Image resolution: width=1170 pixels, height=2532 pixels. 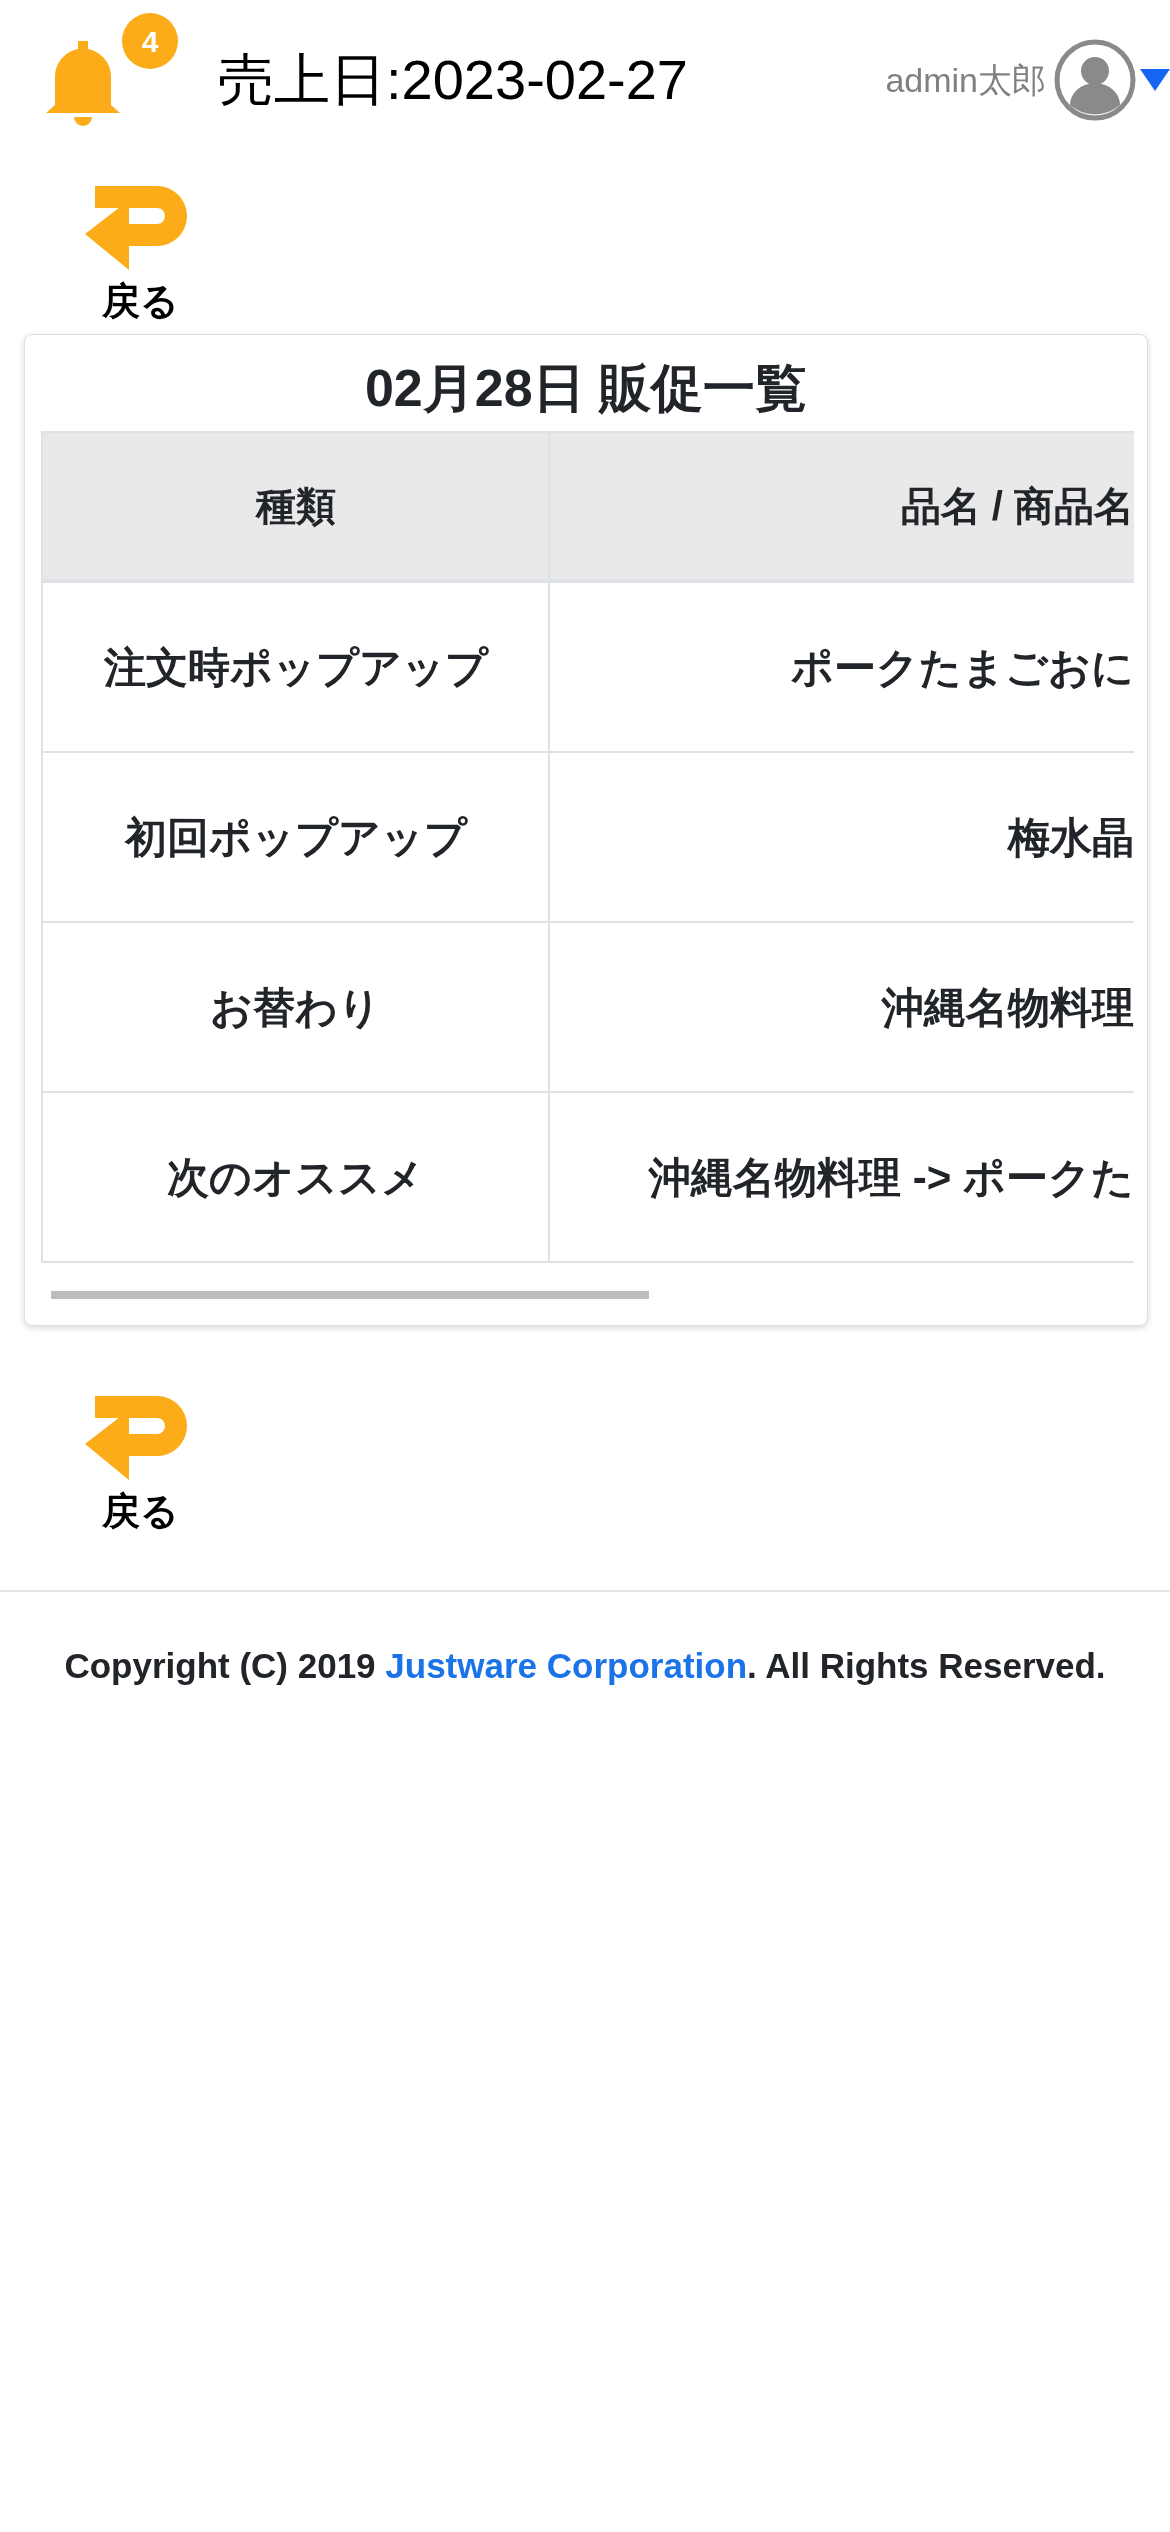 What do you see at coordinates (1095, 80) in the screenshot?
I see `avatar-icon` at bounding box center [1095, 80].